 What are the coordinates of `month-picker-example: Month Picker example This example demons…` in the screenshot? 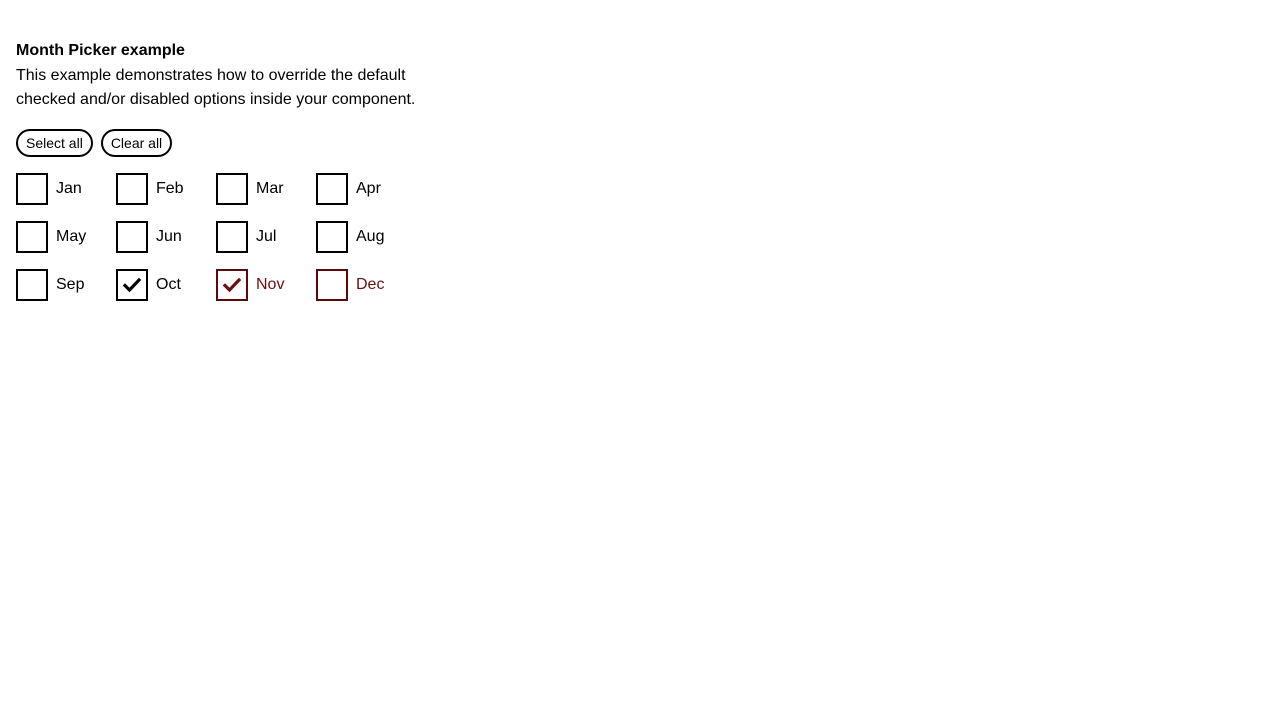 It's located at (246, 176).